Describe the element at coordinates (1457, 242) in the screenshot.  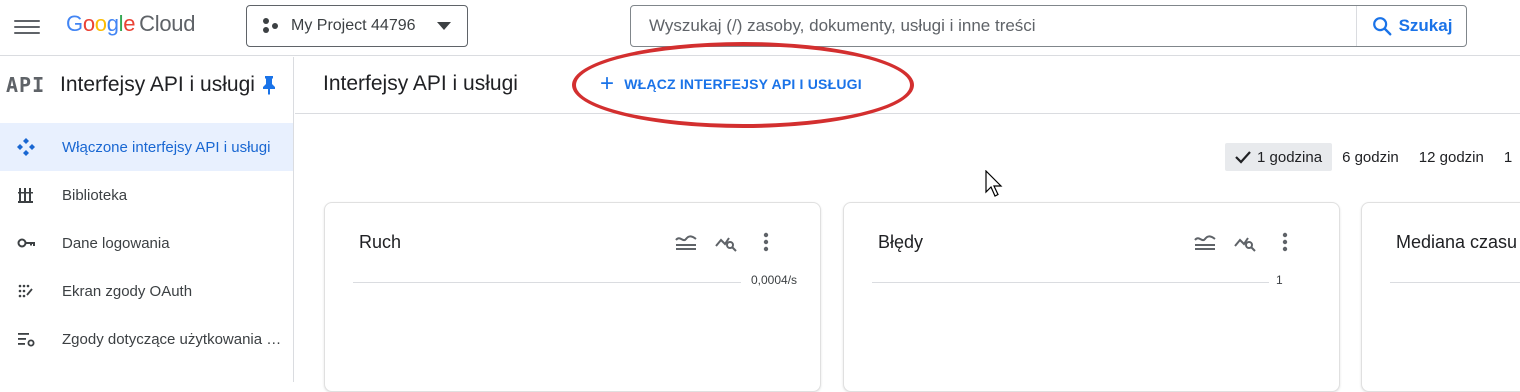
I see `card-title: Mediana czasu` at that location.